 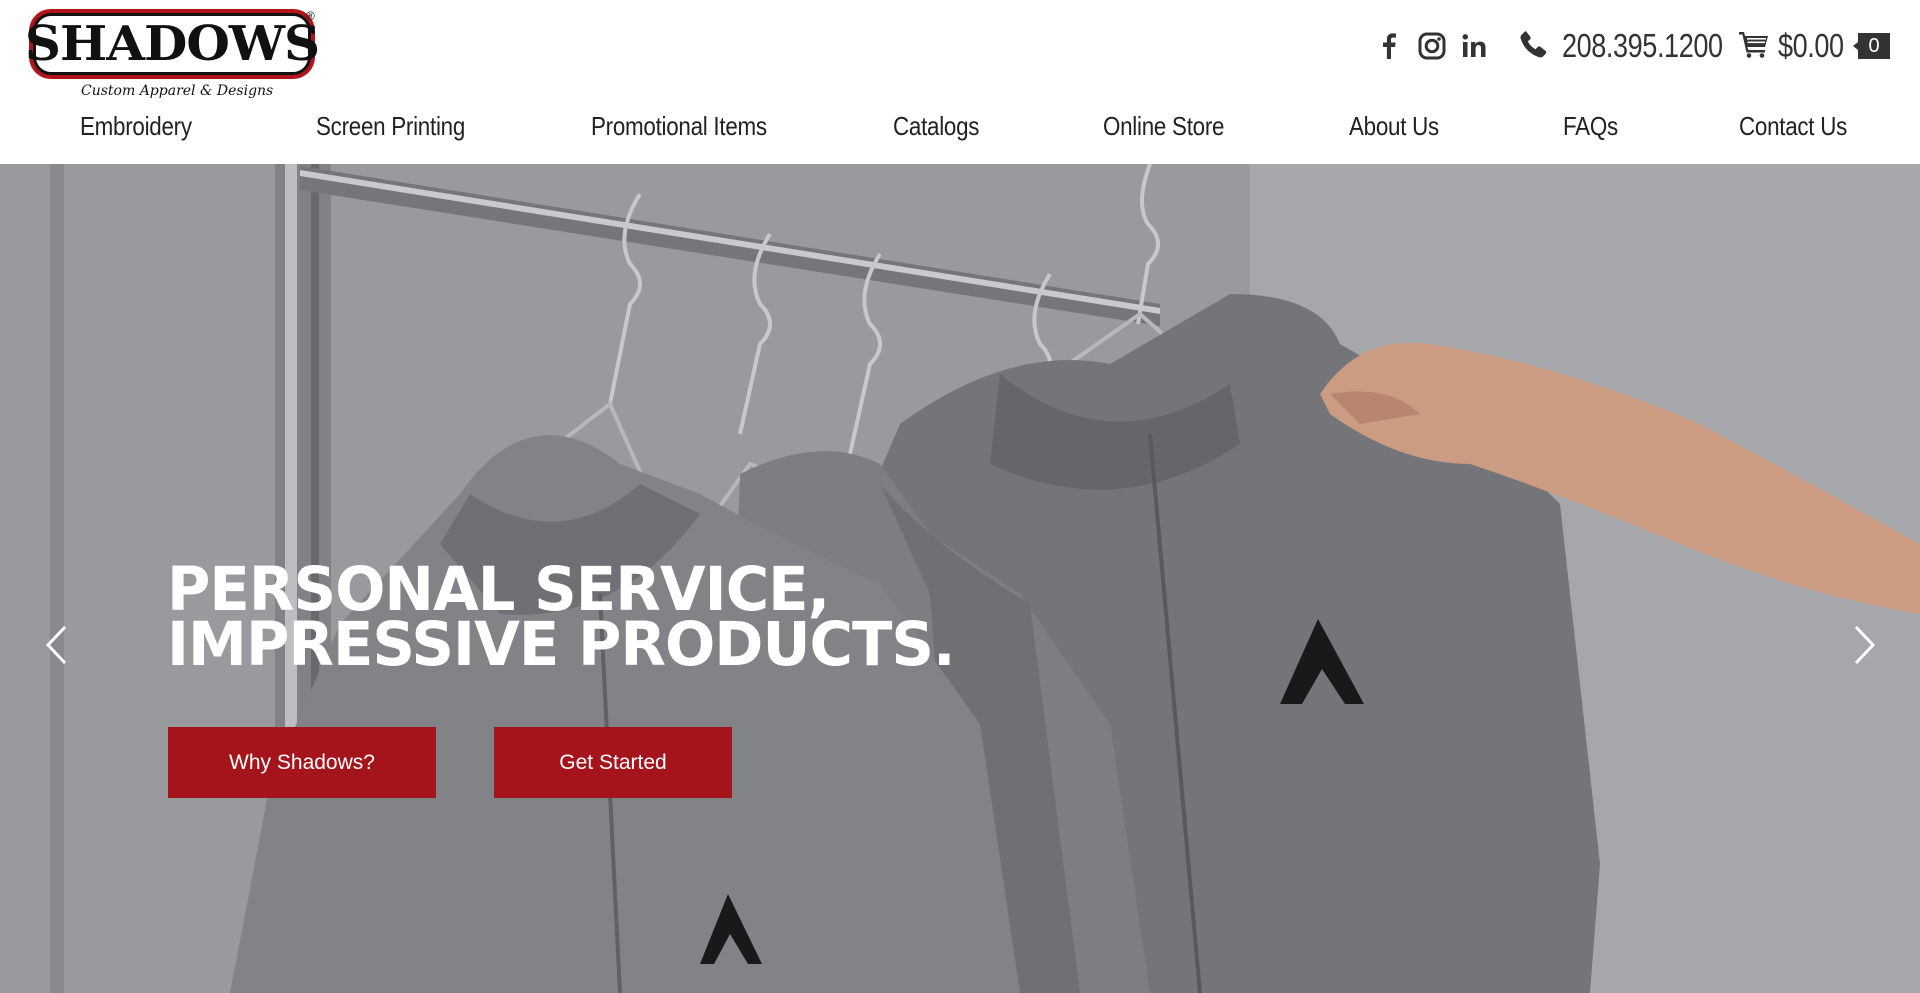 I want to click on hero-headline: PERSONAL SERVICE, IMPRESSIVE PRODUCTS., so click(x=573, y=619).